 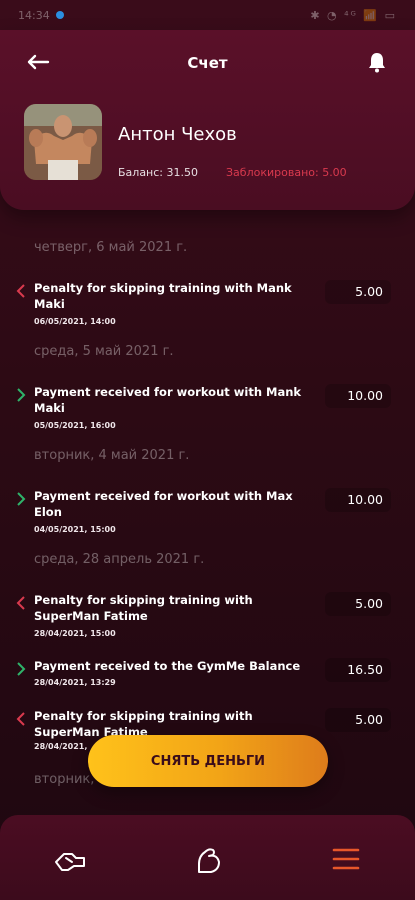 I want to click on notifications-button, so click(x=377, y=62).